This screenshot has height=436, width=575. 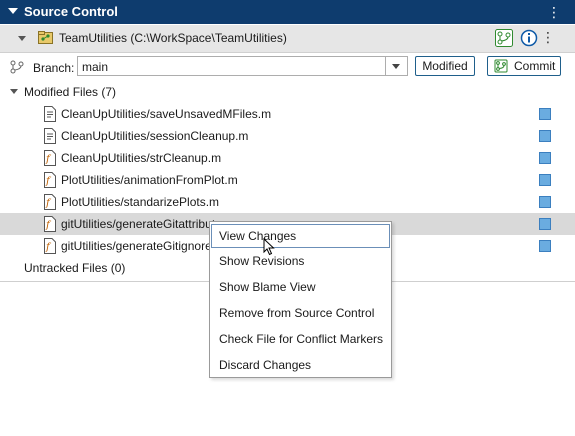 What do you see at coordinates (45, 37) in the screenshot?
I see `git-repo-icon` at bounding box center [45, 37].